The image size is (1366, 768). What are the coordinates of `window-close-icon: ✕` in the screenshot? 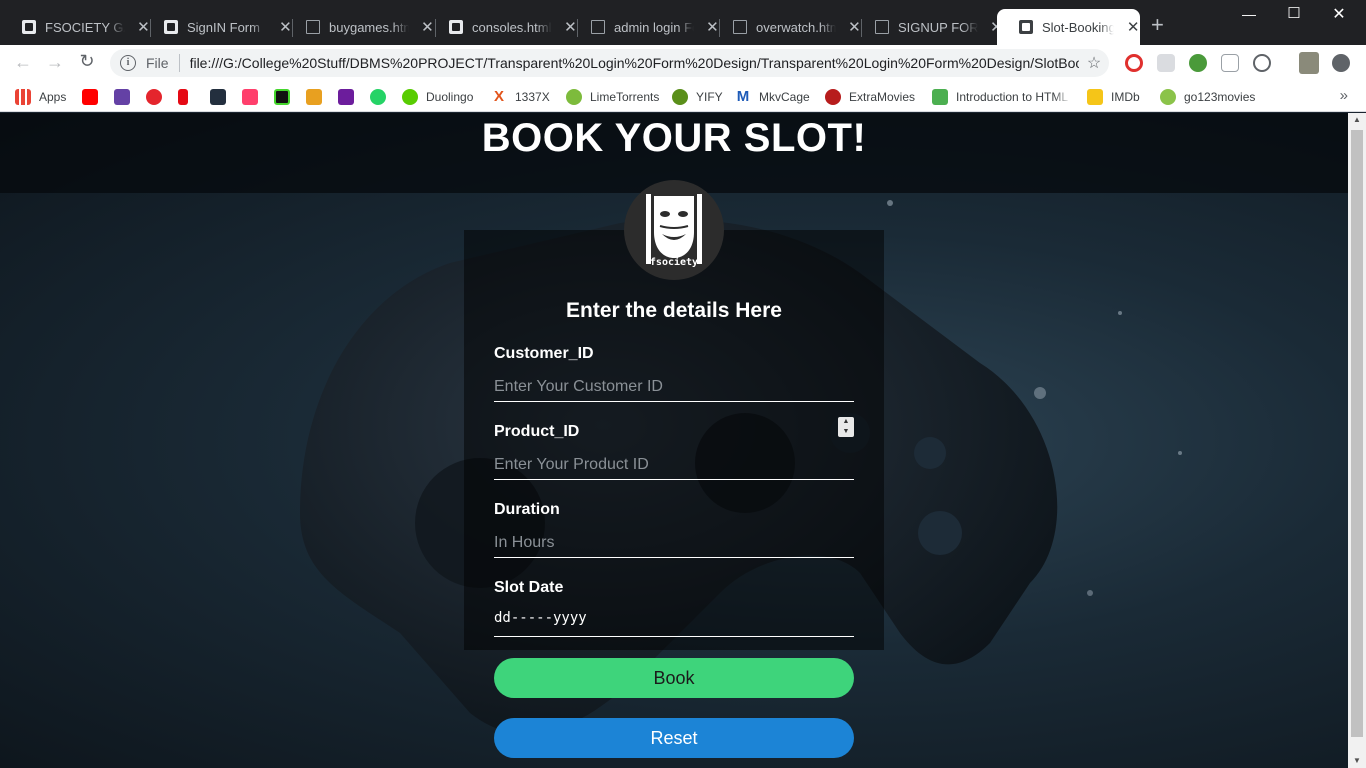 It's located at (1339, 14).